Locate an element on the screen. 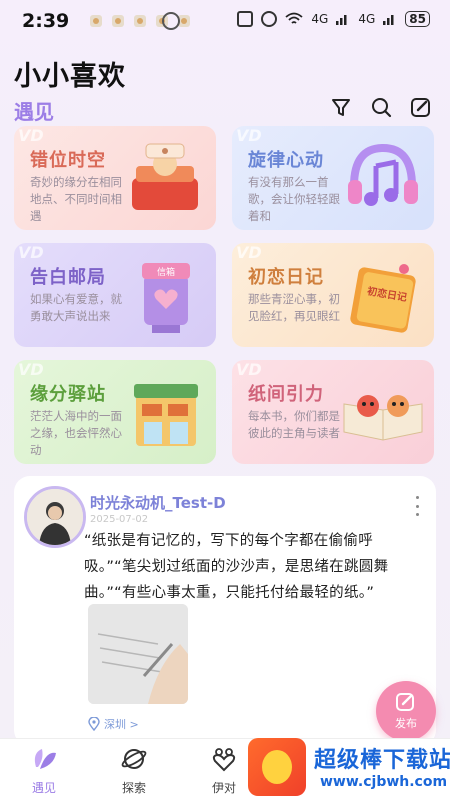  card-first-love-diary: VD 初恋日记 那些青涩心事，初见脸红，再见眼红 初恋日记 is located at coordinates (333, 295).